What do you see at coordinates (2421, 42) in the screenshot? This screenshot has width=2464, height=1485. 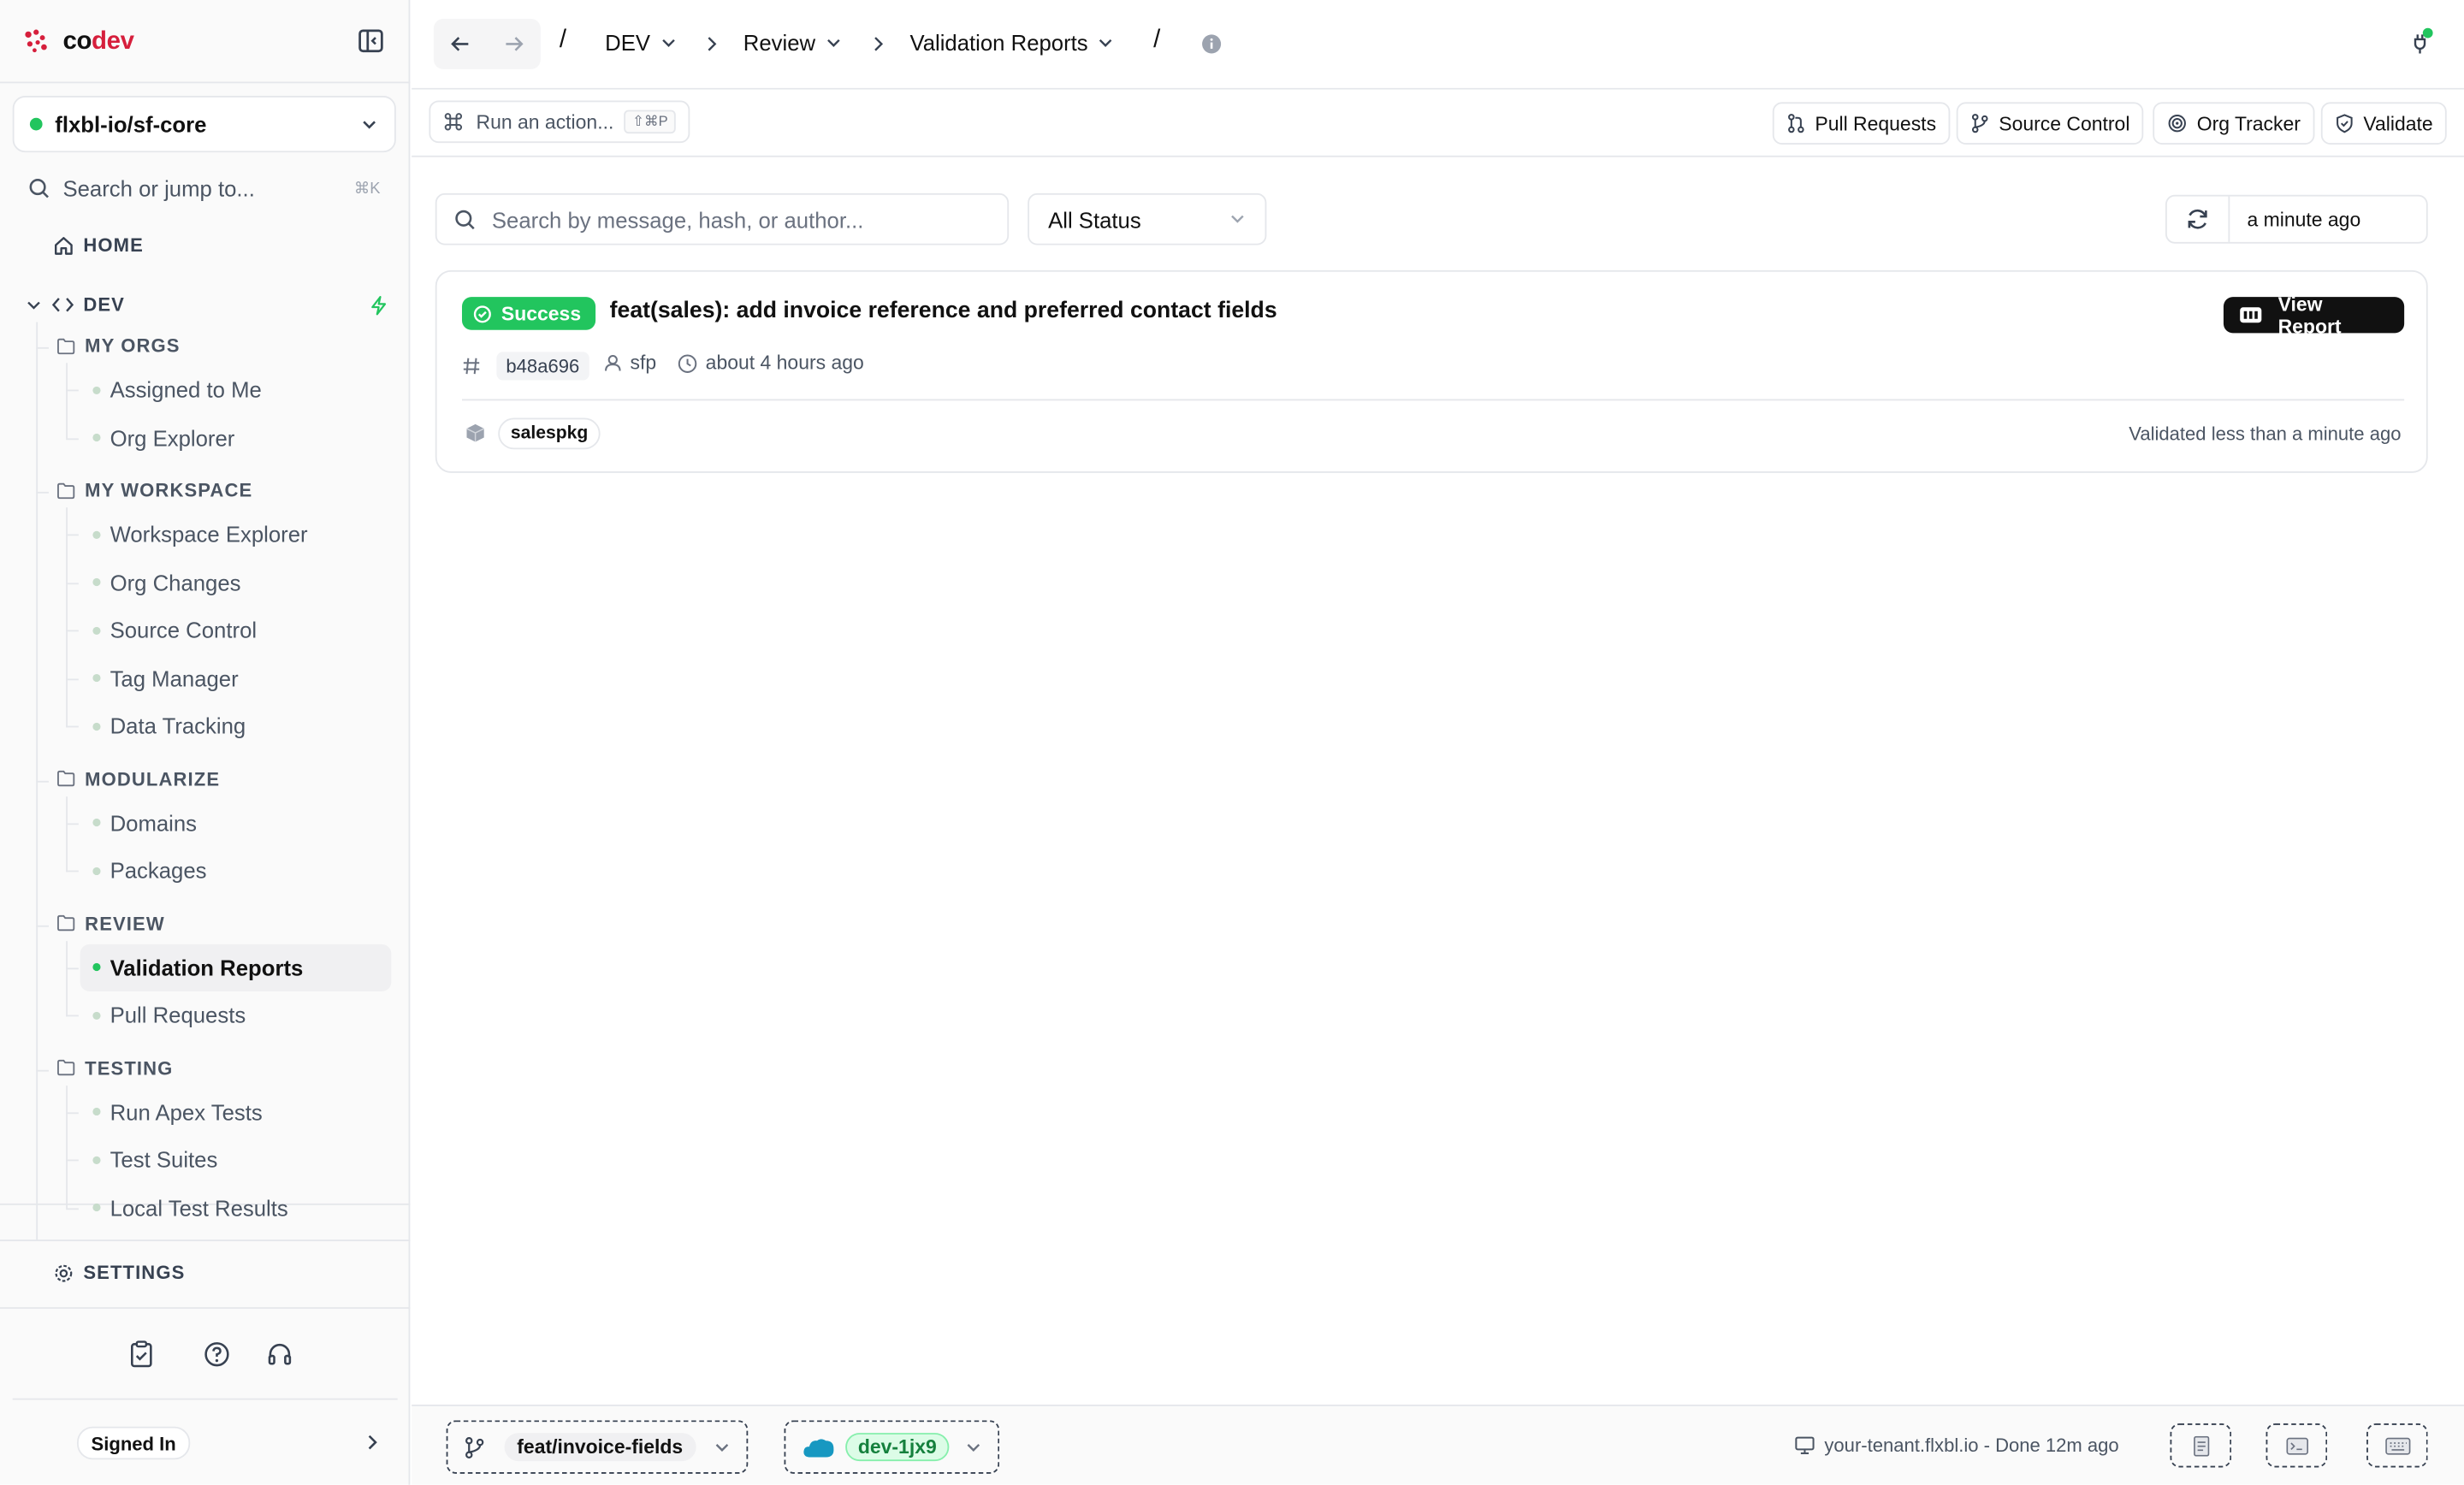 I see `connection-plug-icon` at bounding box center [2421, 42].